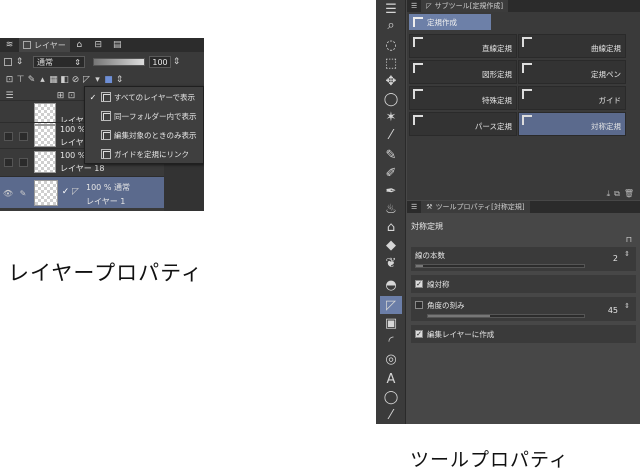 Image resolution: width=640 pixels, height=472 pixels. I want to click on menu-item-label: 同一フォルダー内で表示, so click(155, 116).